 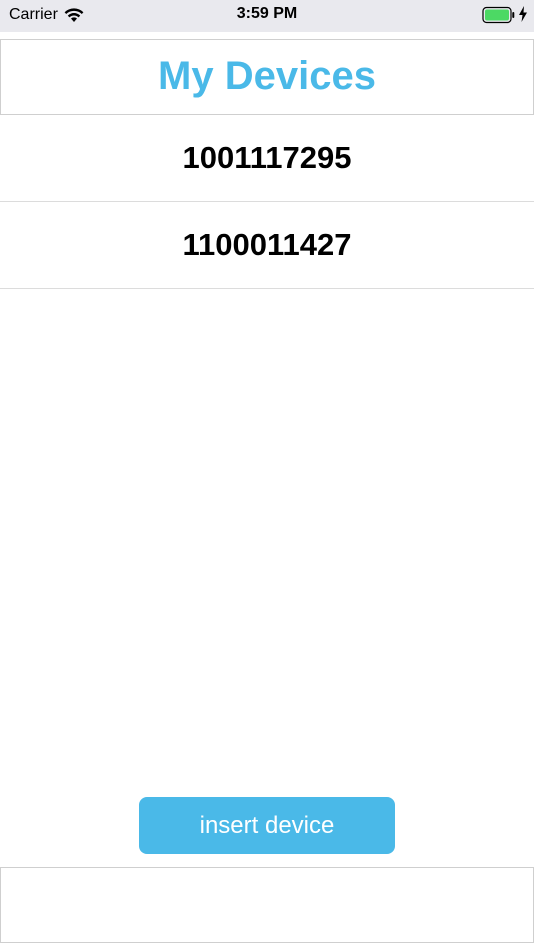 What do you see at coordinates (267, 905) in the screenshot?
I see `bottom-bar` at bounding box center [267, 905].